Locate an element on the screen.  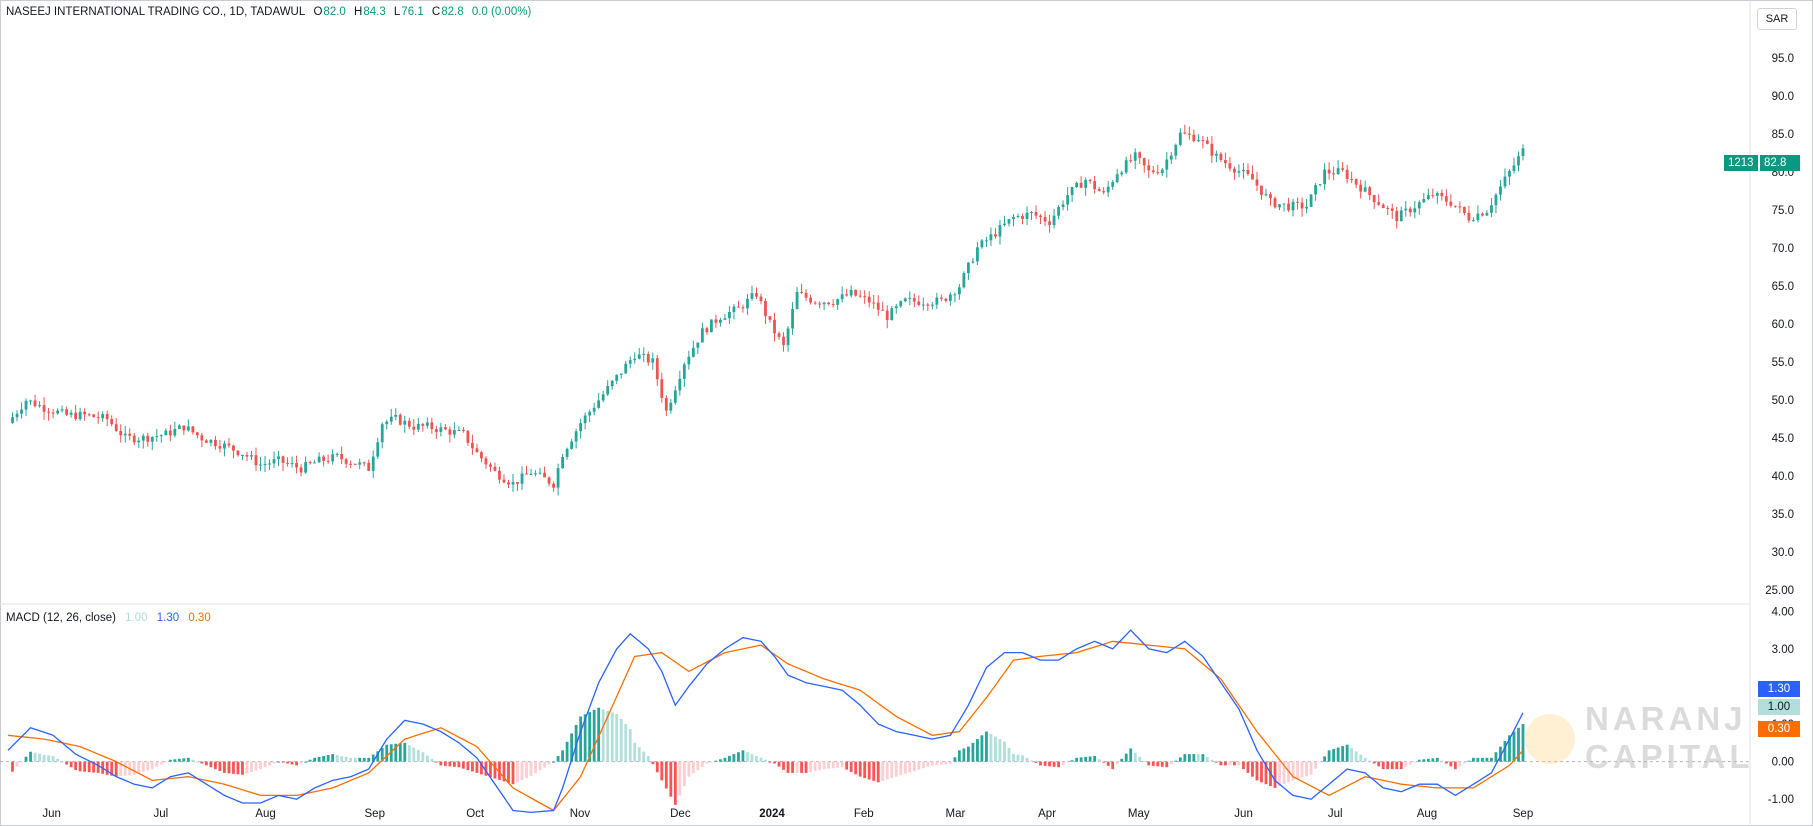
currency-button: SAR is located at coordinates (1777, 19).